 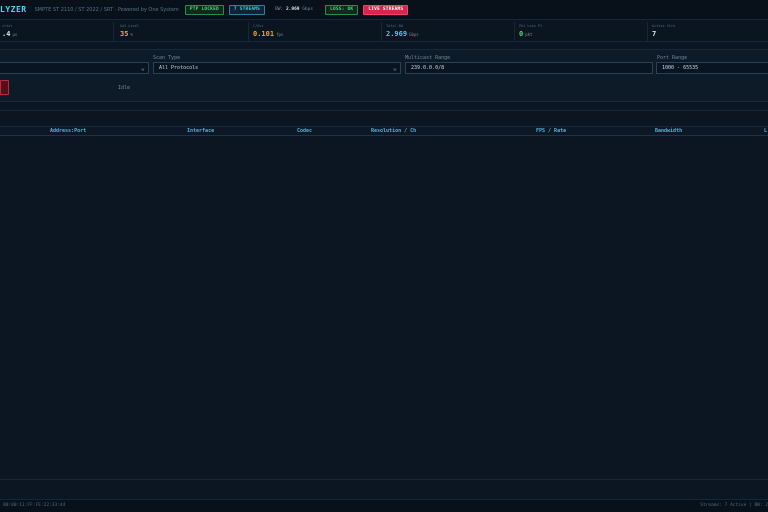 What do you see at coordinates (247, 9) in the screenshot?
I see `streams-count-badge: 7 STREAMS` at bounding box center [247, 9].